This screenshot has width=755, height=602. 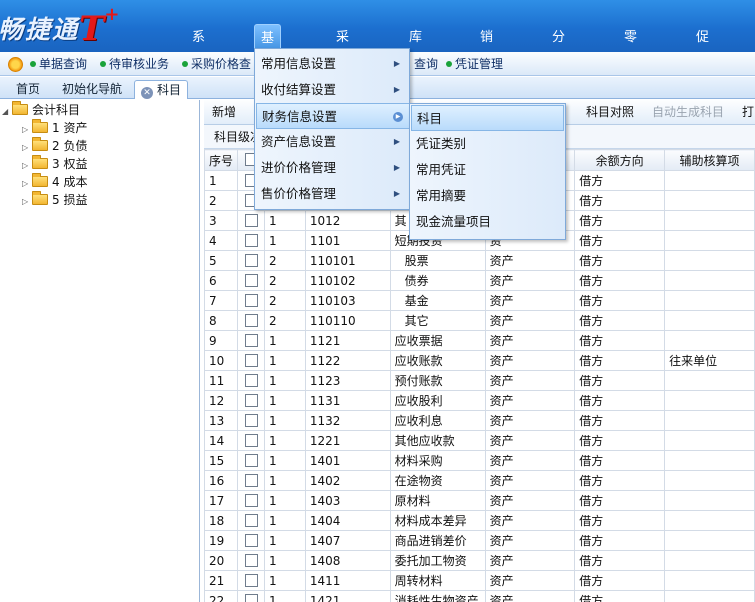 I want to click on table-row: 6 2 110102 债券 资产 借方, so click(x=479, y=280).